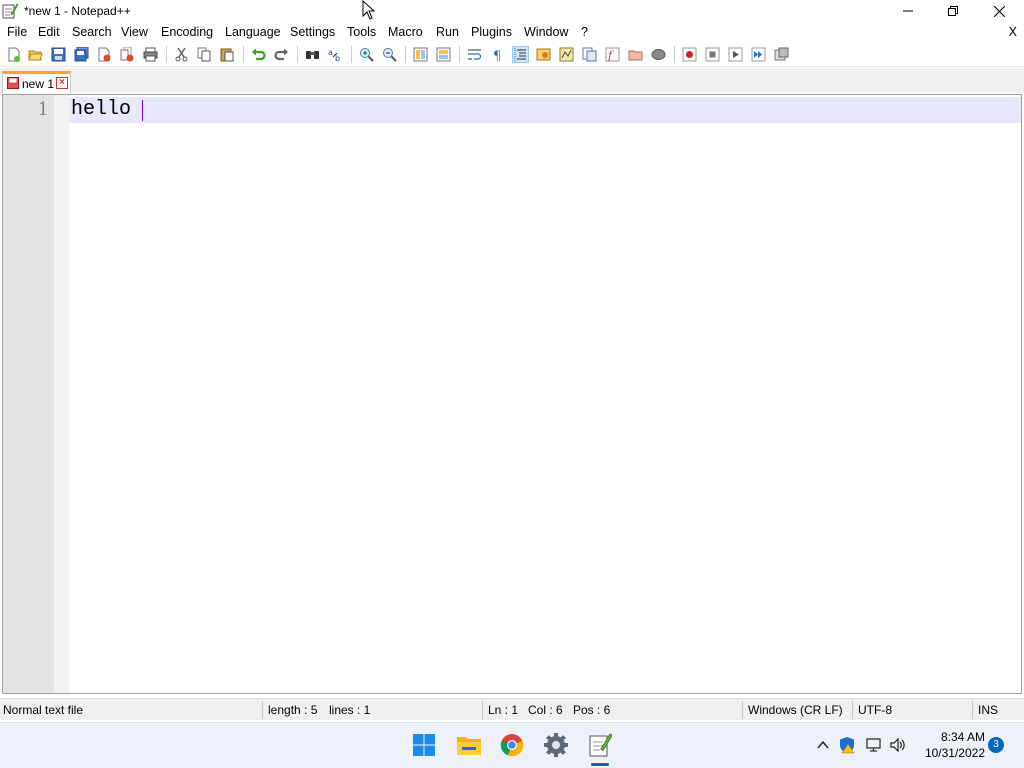  I want to click on toolbar: ab ¶ f, so click(512, 54).